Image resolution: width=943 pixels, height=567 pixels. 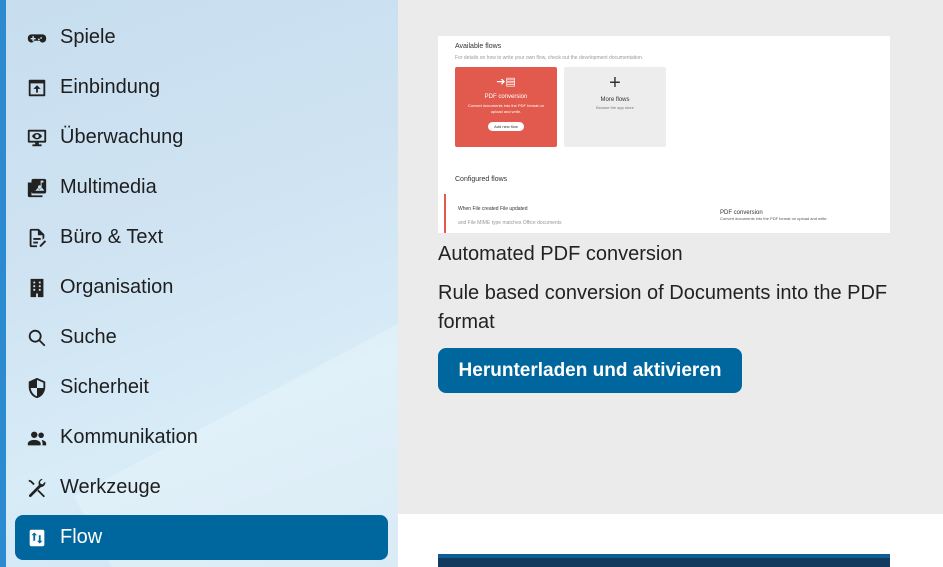 What do you see at coordinates (201, 337) in the screenshot?
I see `sidebar-item-suche: Suche` at bounding box center [201, 337].